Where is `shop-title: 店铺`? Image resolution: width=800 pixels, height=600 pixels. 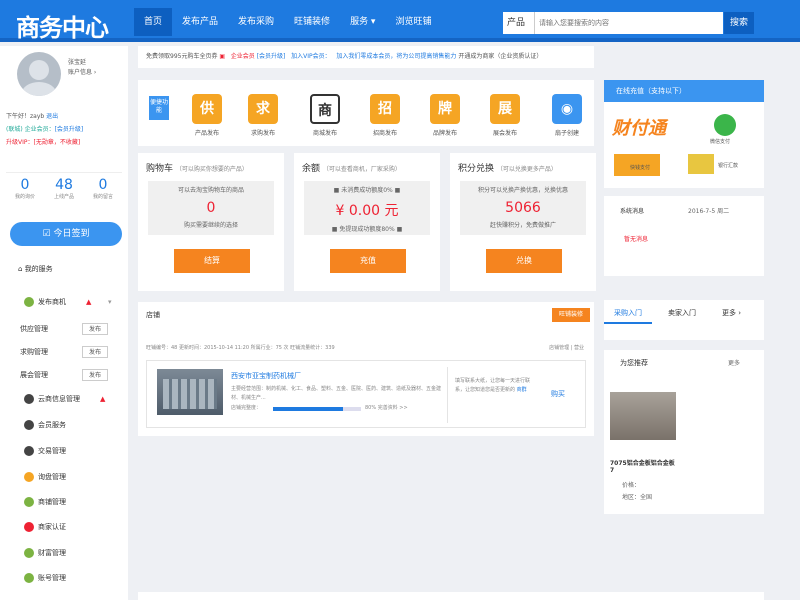 shop-title: 店铺 is located at coordinates (153, 315).